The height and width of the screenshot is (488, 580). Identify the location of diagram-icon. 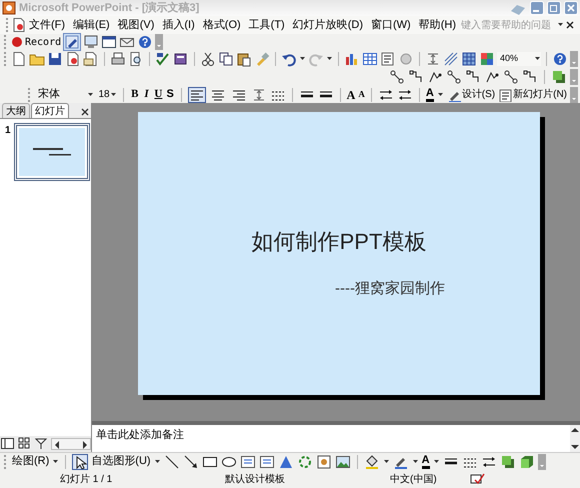
(304, 462).